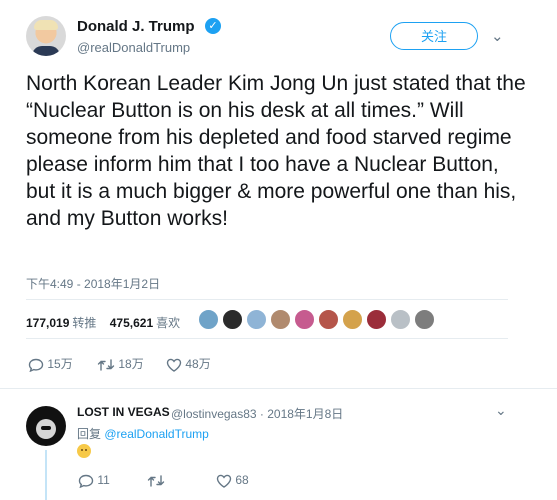 This screenshot has height=500, width=557. I want to click on thread-line, so click(46, 475).